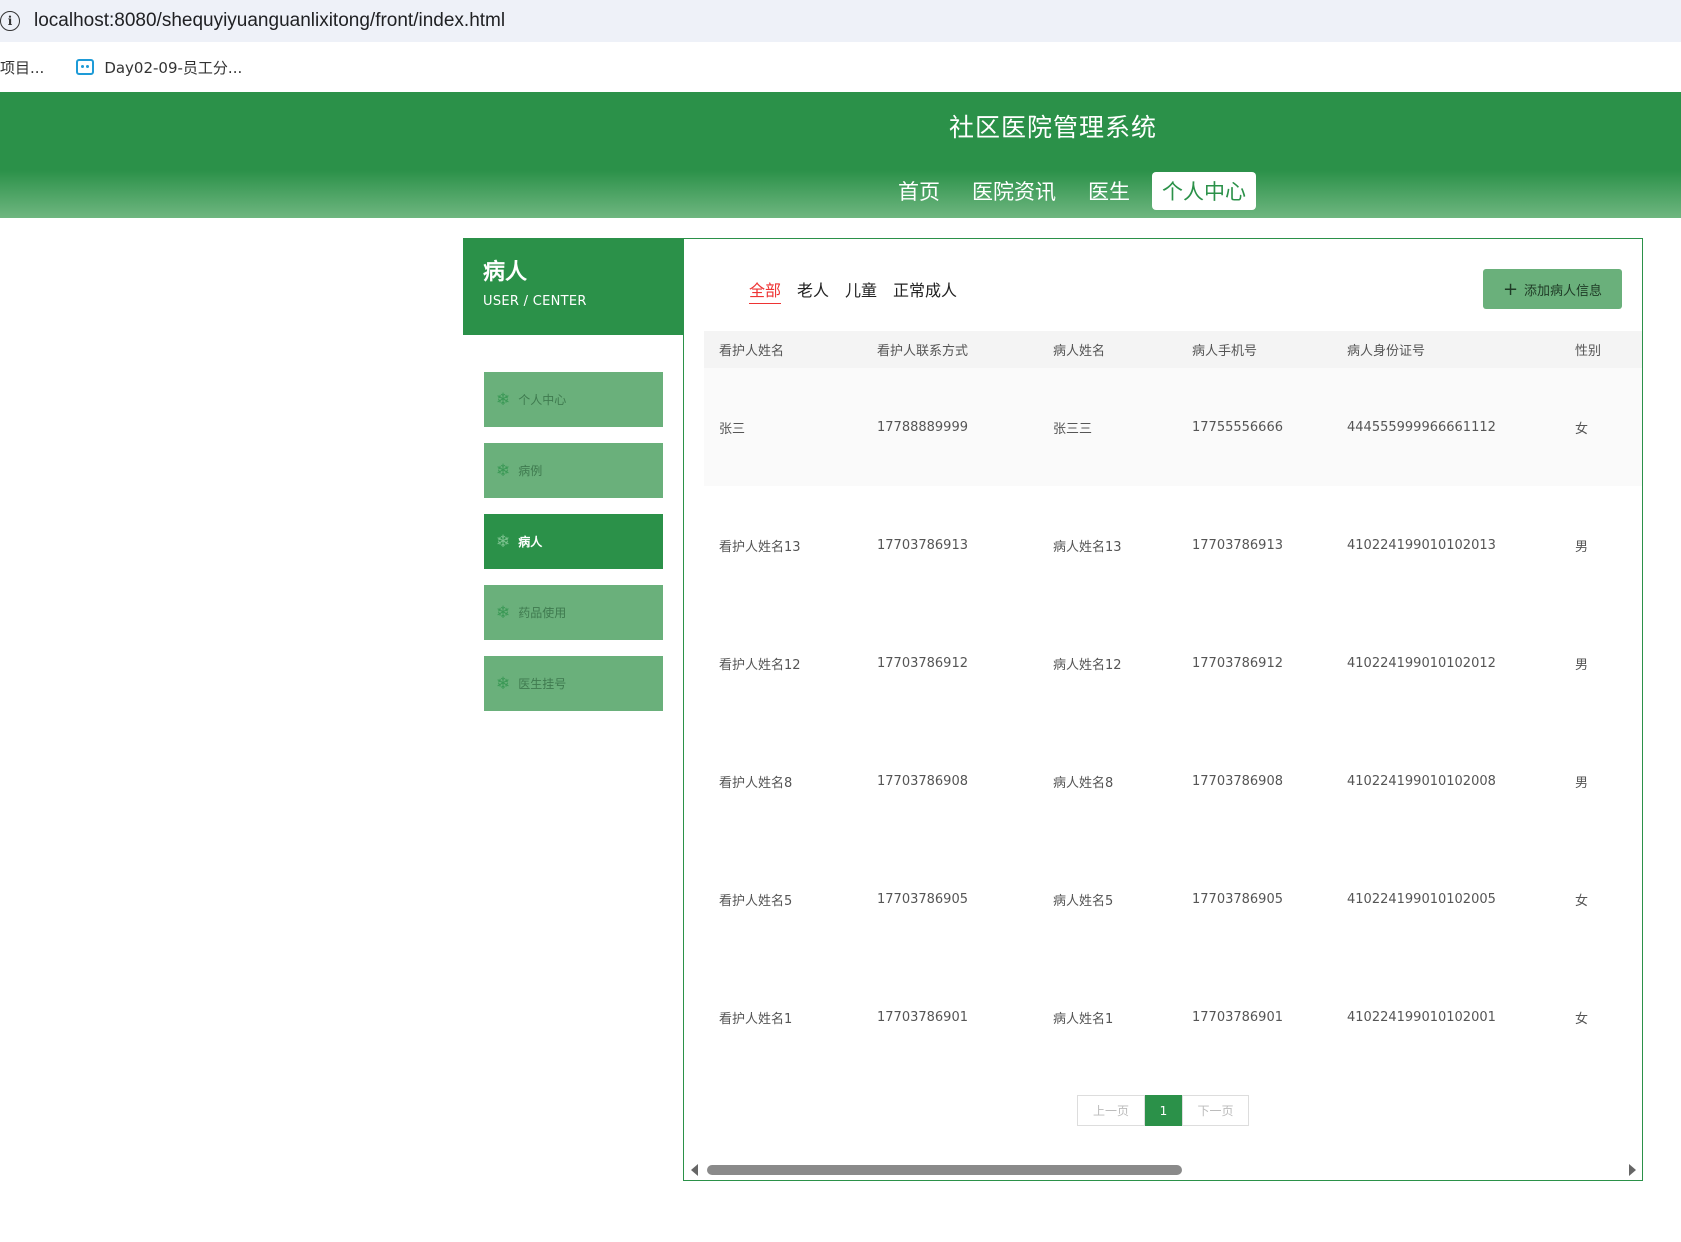 The image size is (1681, 1242). Describe the element at coordinates (1014, 191) in the screenshot. I see `nav-hospital-news: 医院资讯` at that location.